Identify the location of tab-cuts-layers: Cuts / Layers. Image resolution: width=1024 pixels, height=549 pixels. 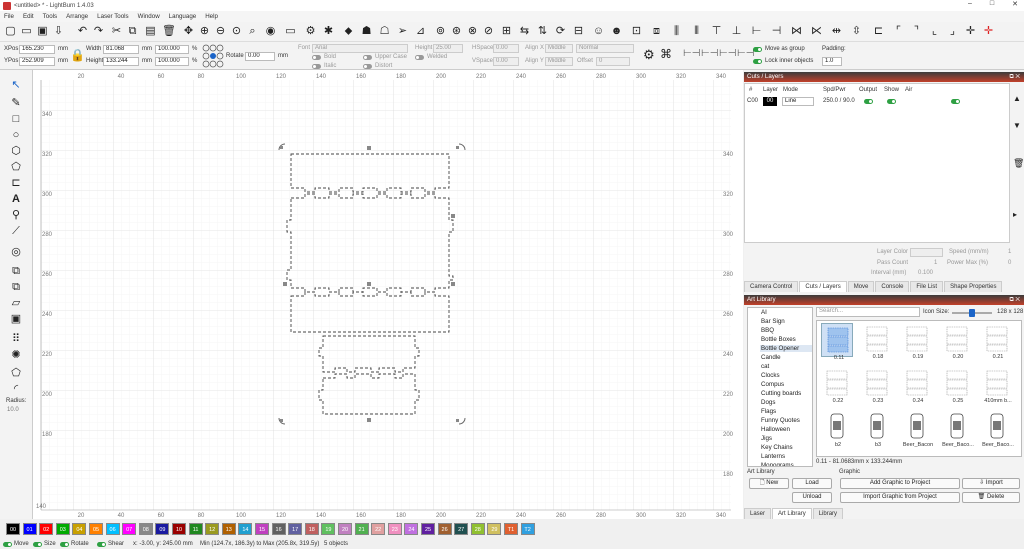
(823, 286).